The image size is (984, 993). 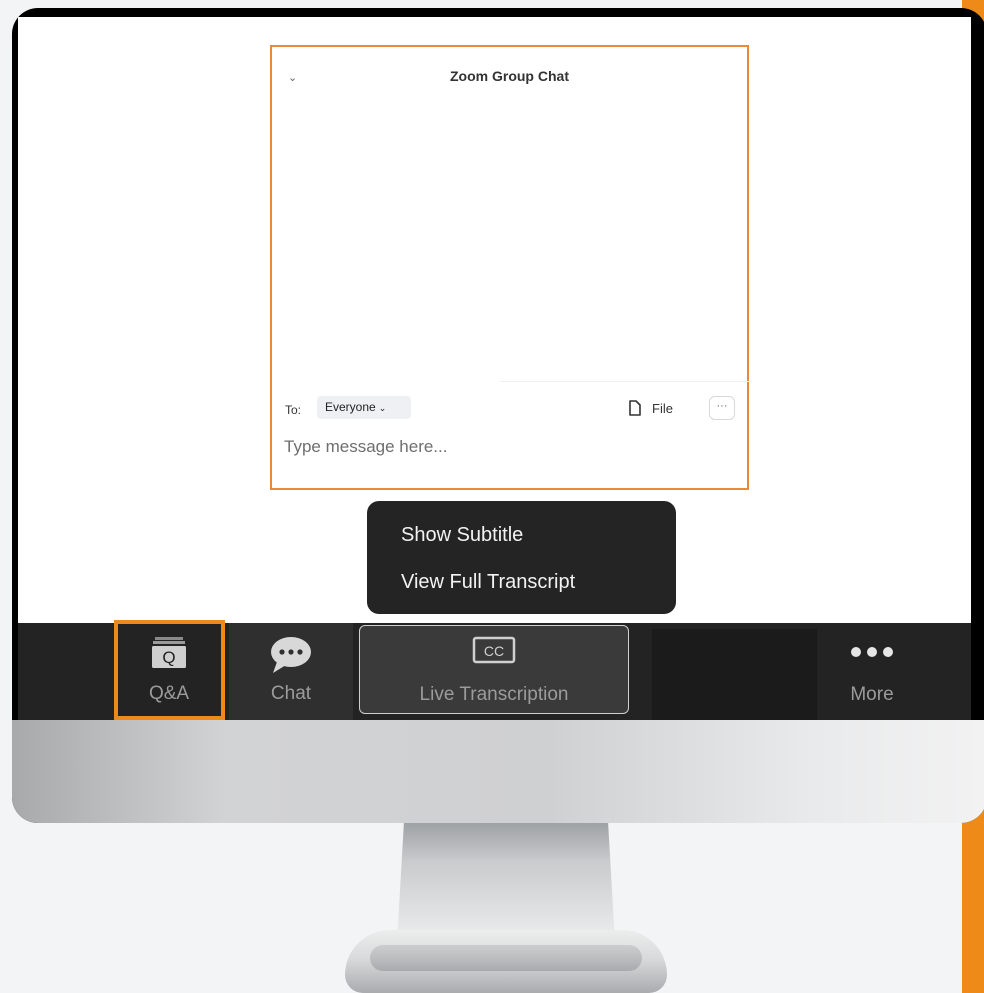 I want to click on transcription-menu: Show Subtitle View Full Transcript, so click(x=521, y=557).